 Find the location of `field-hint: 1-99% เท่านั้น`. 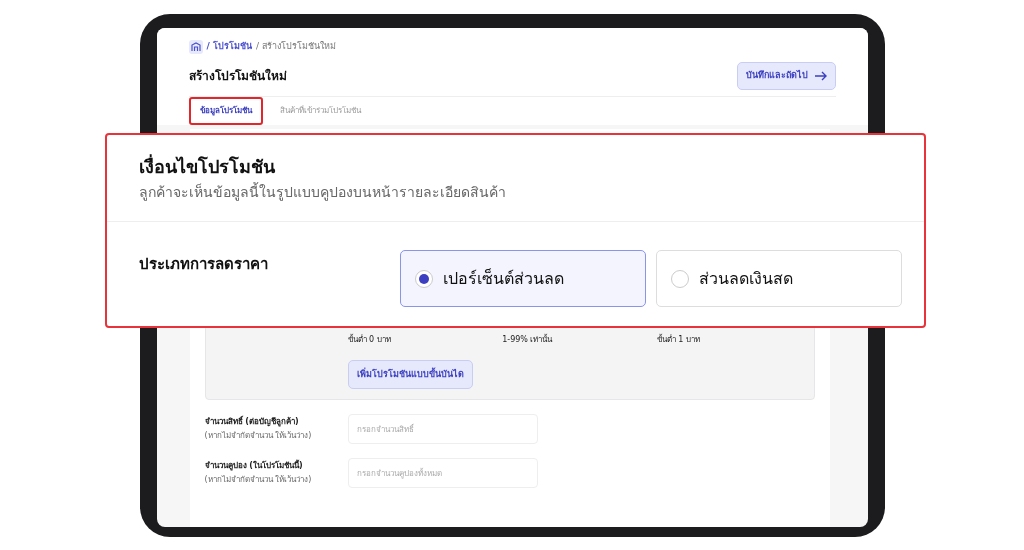

field-hint: 1-99% เท่านั้น is located at coordinates (528, 339).